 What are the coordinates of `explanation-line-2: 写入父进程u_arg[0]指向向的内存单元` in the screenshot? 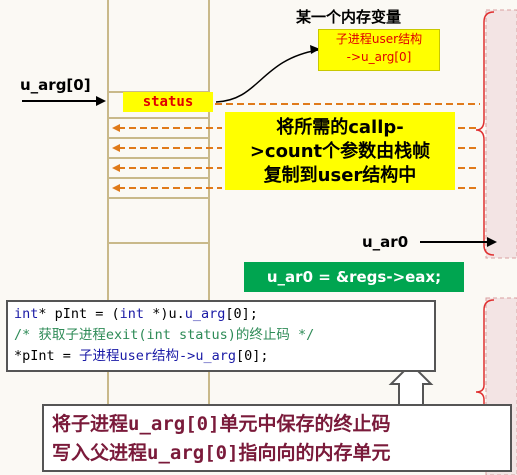 It's located at (277, 453).